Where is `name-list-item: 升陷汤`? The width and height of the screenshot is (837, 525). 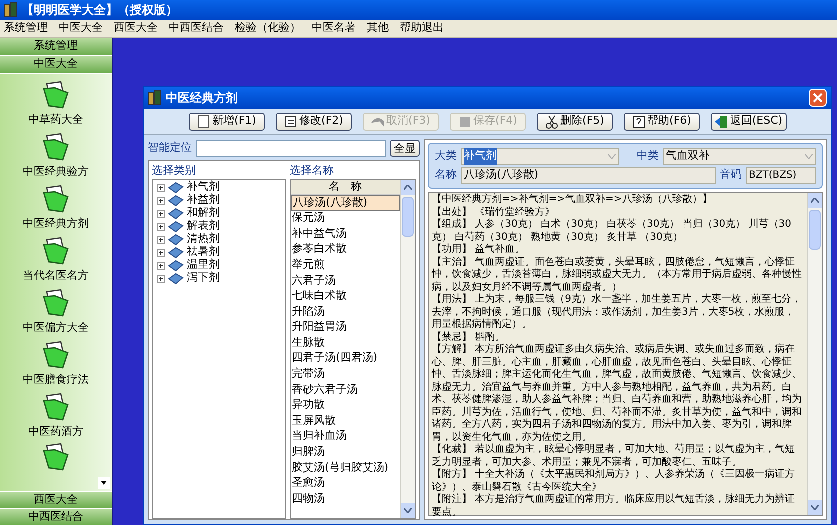 name-list-item: 升陷汤 is located at coordinates (345, 312).